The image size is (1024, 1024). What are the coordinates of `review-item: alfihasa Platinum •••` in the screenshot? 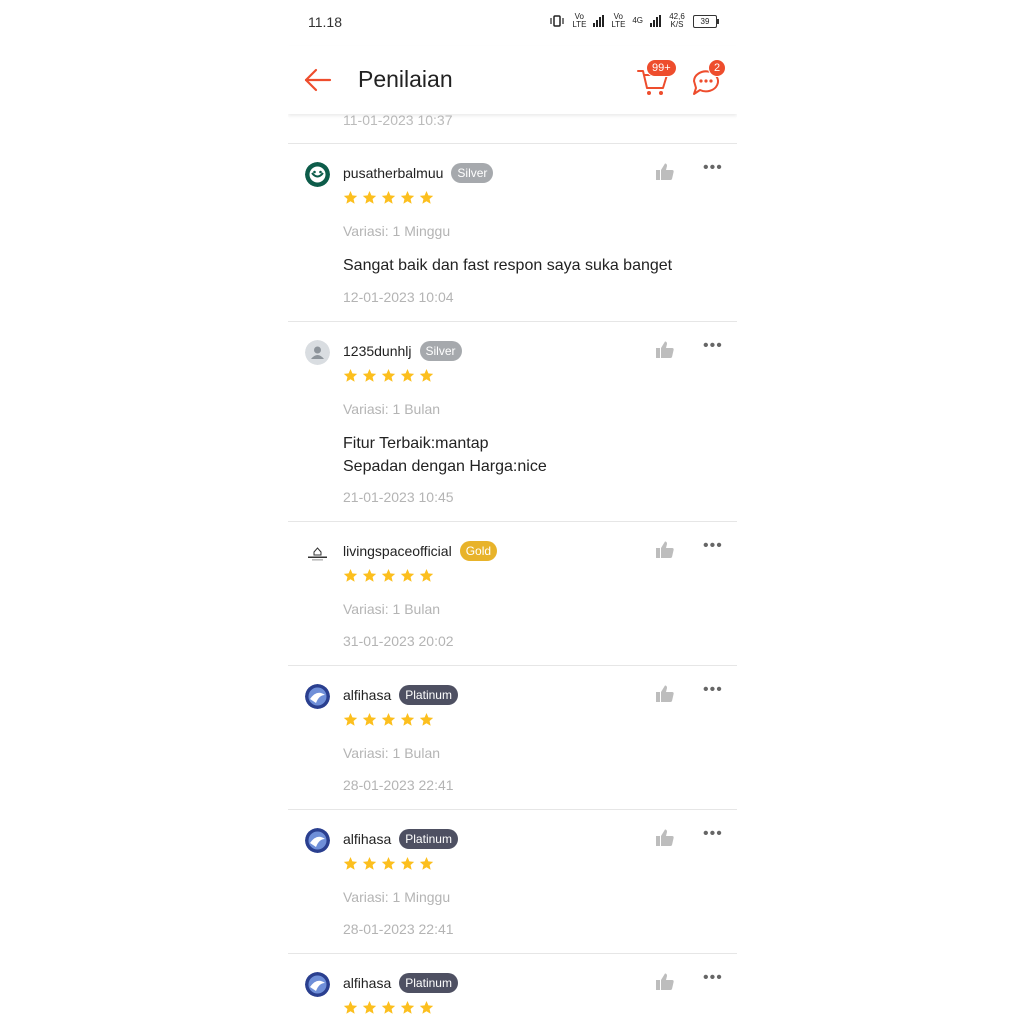 It's located at (512, 988).